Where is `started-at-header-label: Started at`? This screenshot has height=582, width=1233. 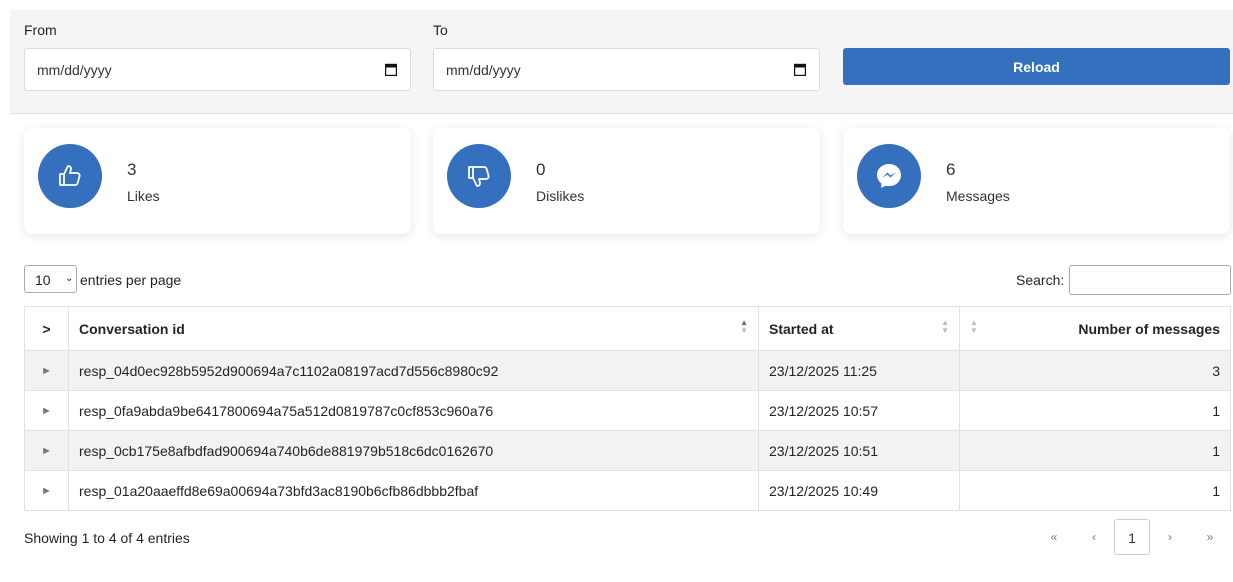 started-at-header-label: Started at is located at coordinates (801, 328).